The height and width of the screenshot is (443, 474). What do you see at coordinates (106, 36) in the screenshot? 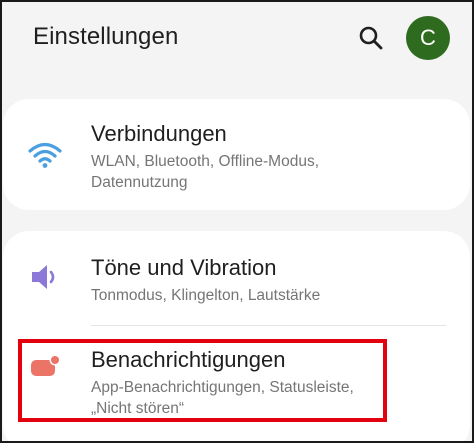
I see `page-title: Einstellungen` at bounding box center [106, 36].